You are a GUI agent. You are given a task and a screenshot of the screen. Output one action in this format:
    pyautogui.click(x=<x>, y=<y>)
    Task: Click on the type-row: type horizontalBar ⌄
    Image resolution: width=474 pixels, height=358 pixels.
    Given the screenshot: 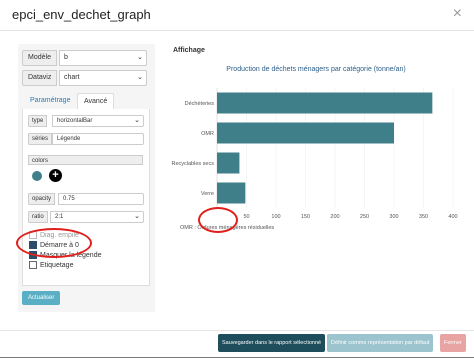 What is the action you would take?
    pyautogui.click(x=86, y=121)
    